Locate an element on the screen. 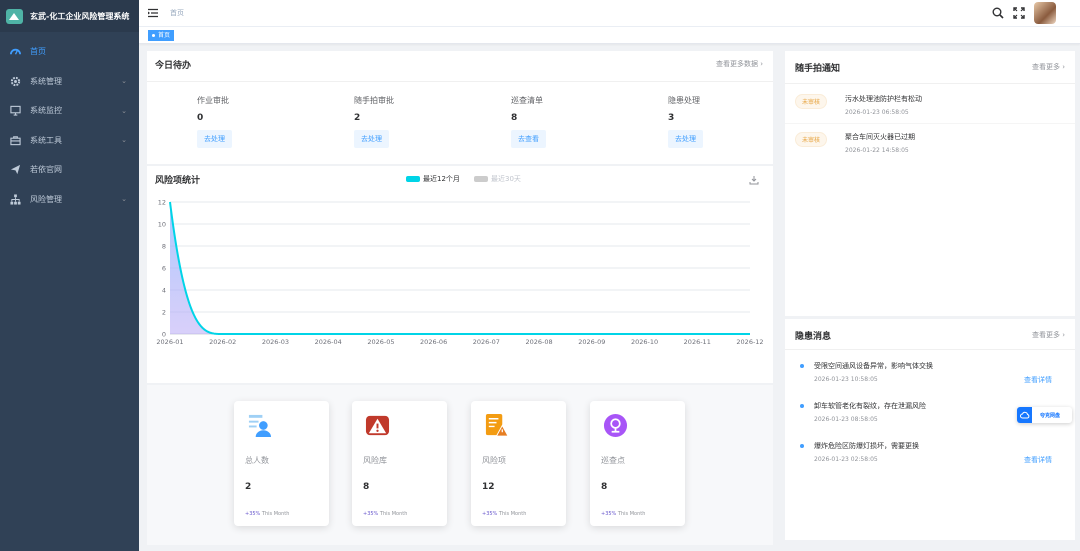 The height and width of the screenshot is (551, 1080). sidebar-item-system-monitor: 系统监控 ⌄ is located at coordinates (69, 111).